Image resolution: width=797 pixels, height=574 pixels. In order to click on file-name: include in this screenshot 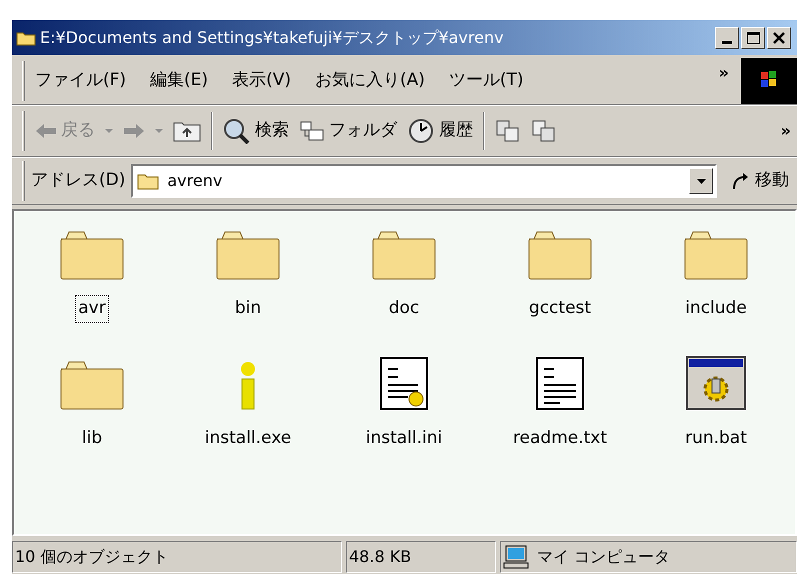, I will do `click(716, 308)`.